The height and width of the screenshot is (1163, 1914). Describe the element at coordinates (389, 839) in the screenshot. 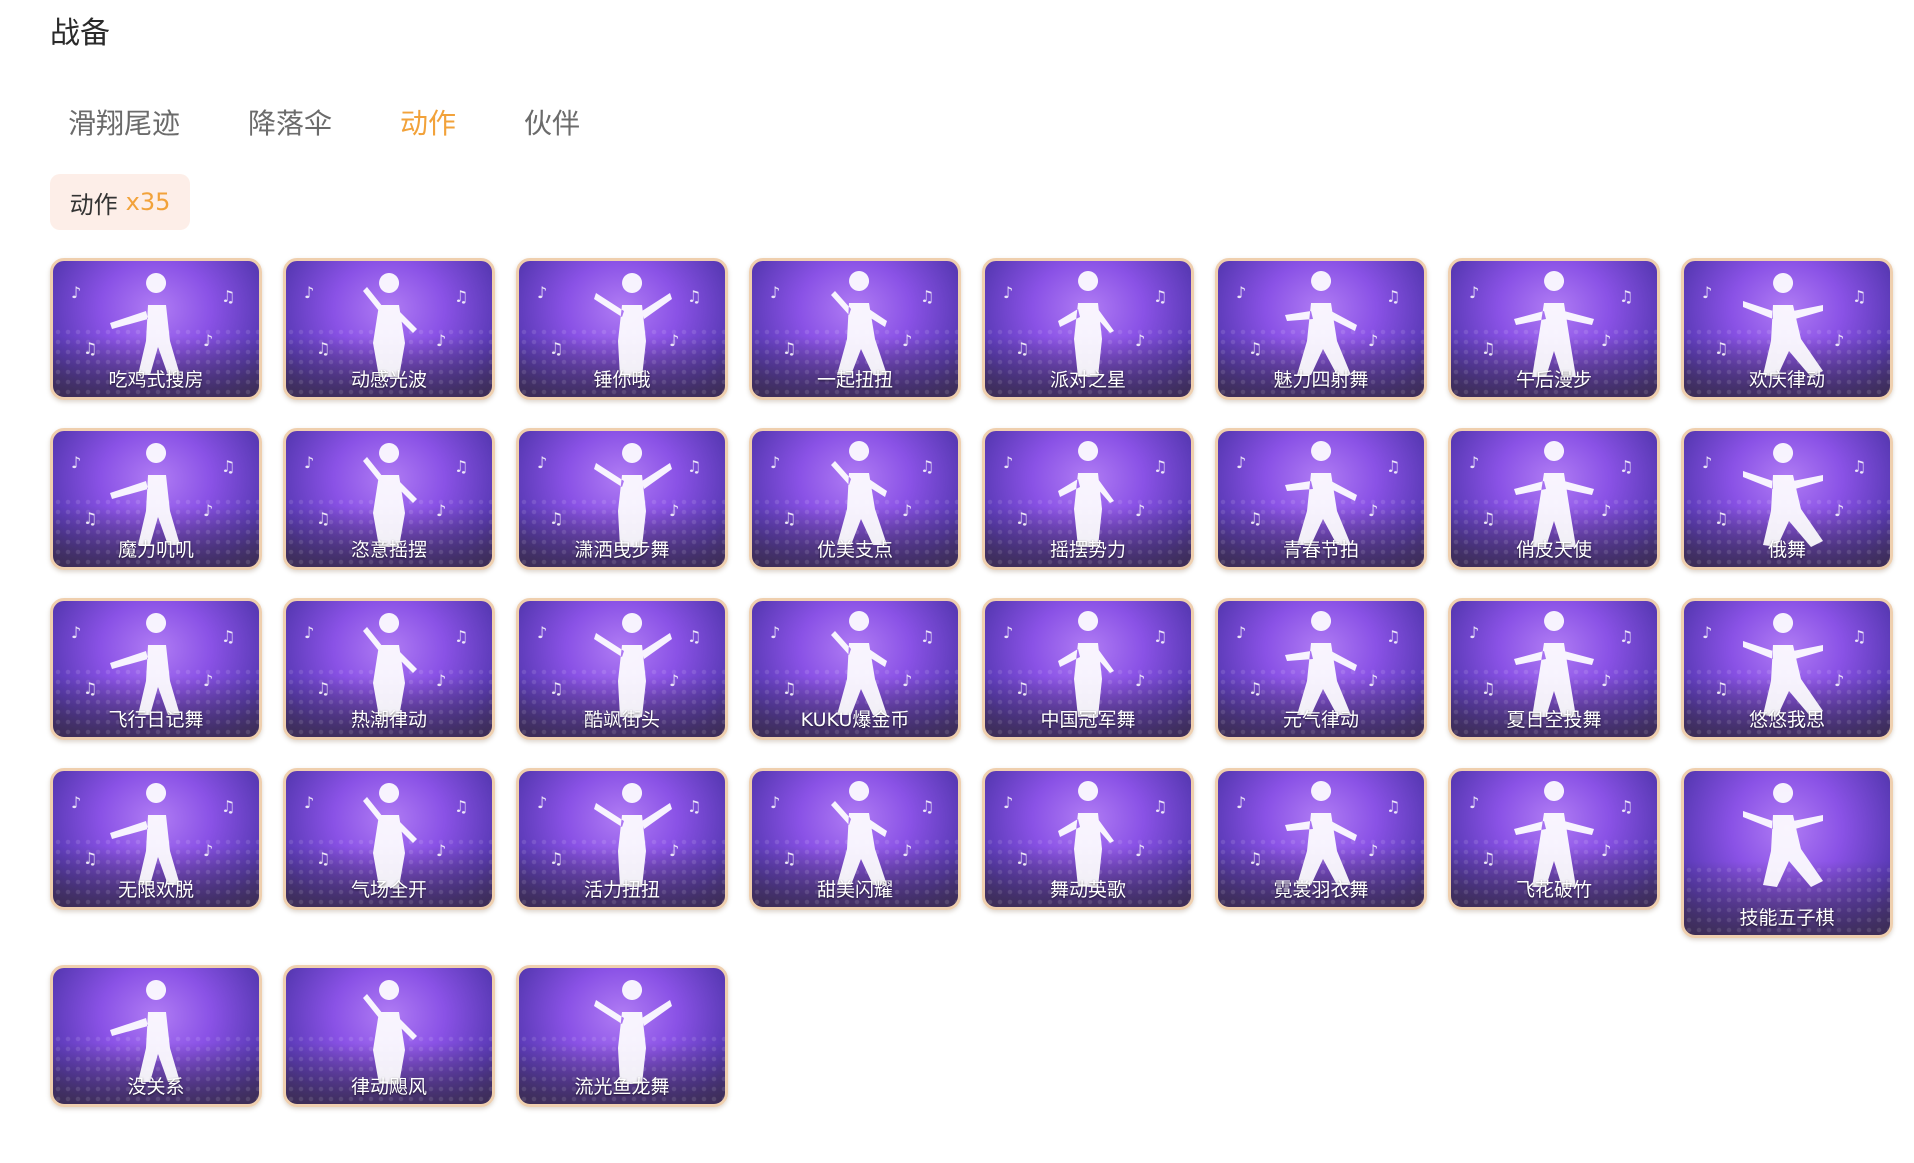

I see `emote-card: ♪ ♫ ♪ ♫ 气场全开` at that location.